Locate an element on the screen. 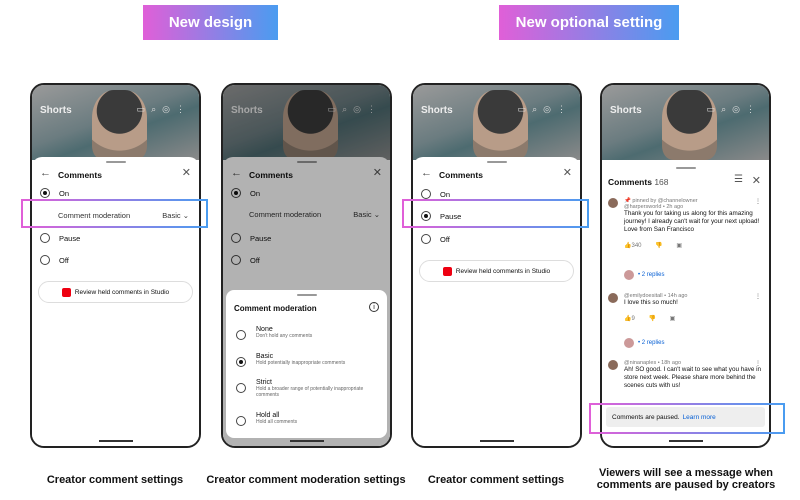 The image size is (800, 500). caption-1: Creator comment settings is located at coordinates (115, 480).